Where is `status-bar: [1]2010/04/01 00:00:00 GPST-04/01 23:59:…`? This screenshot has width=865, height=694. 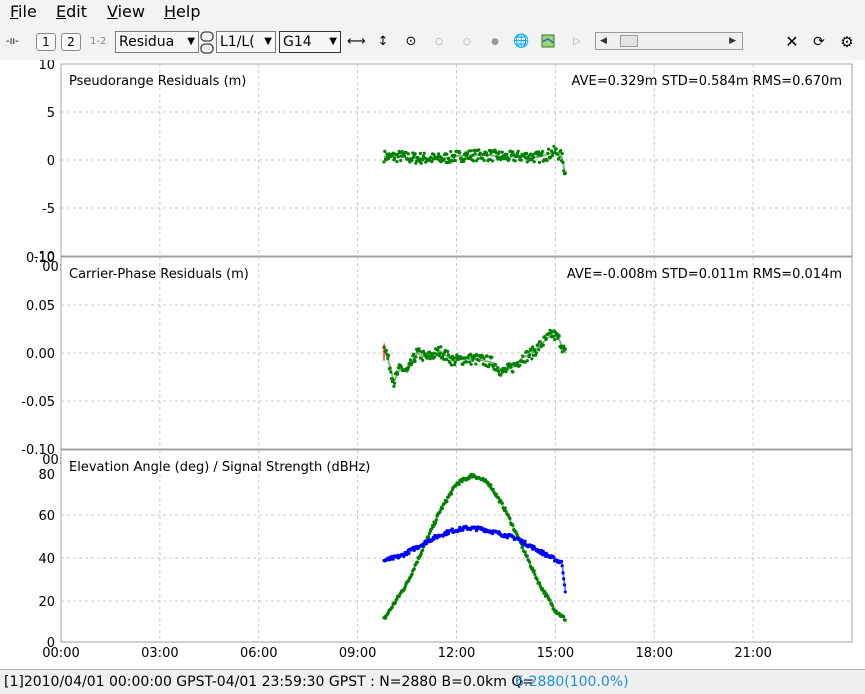 status-bar: [1]2010/04/01 00:00:00 GPST-04/01 23:59:… is located at coordinates (432, 681).